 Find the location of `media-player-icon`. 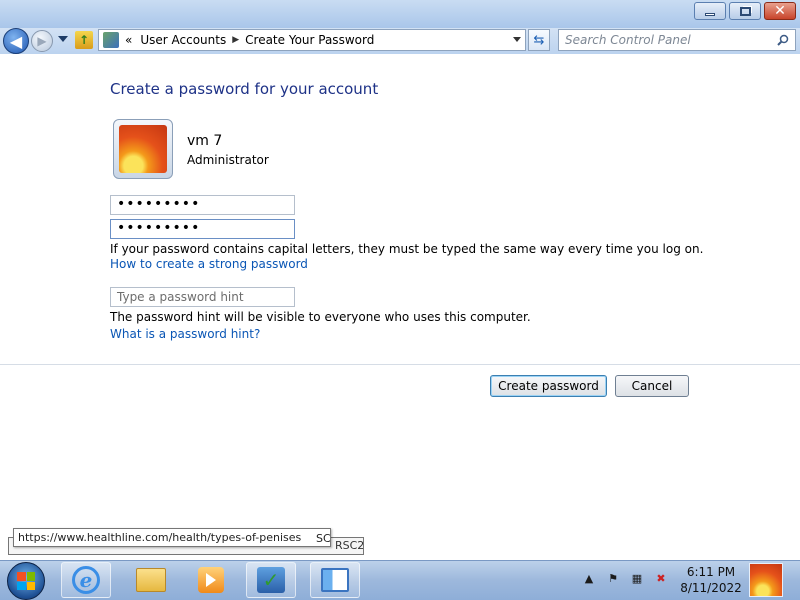

media-player-icon is located at coordinates (211, 580).